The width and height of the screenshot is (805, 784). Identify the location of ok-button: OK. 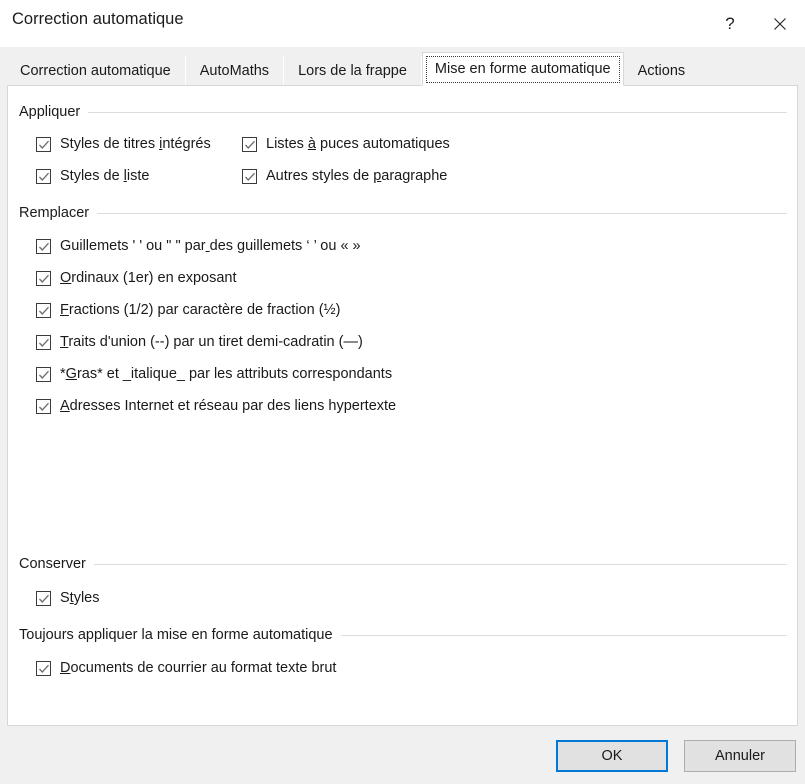
(612, 756).